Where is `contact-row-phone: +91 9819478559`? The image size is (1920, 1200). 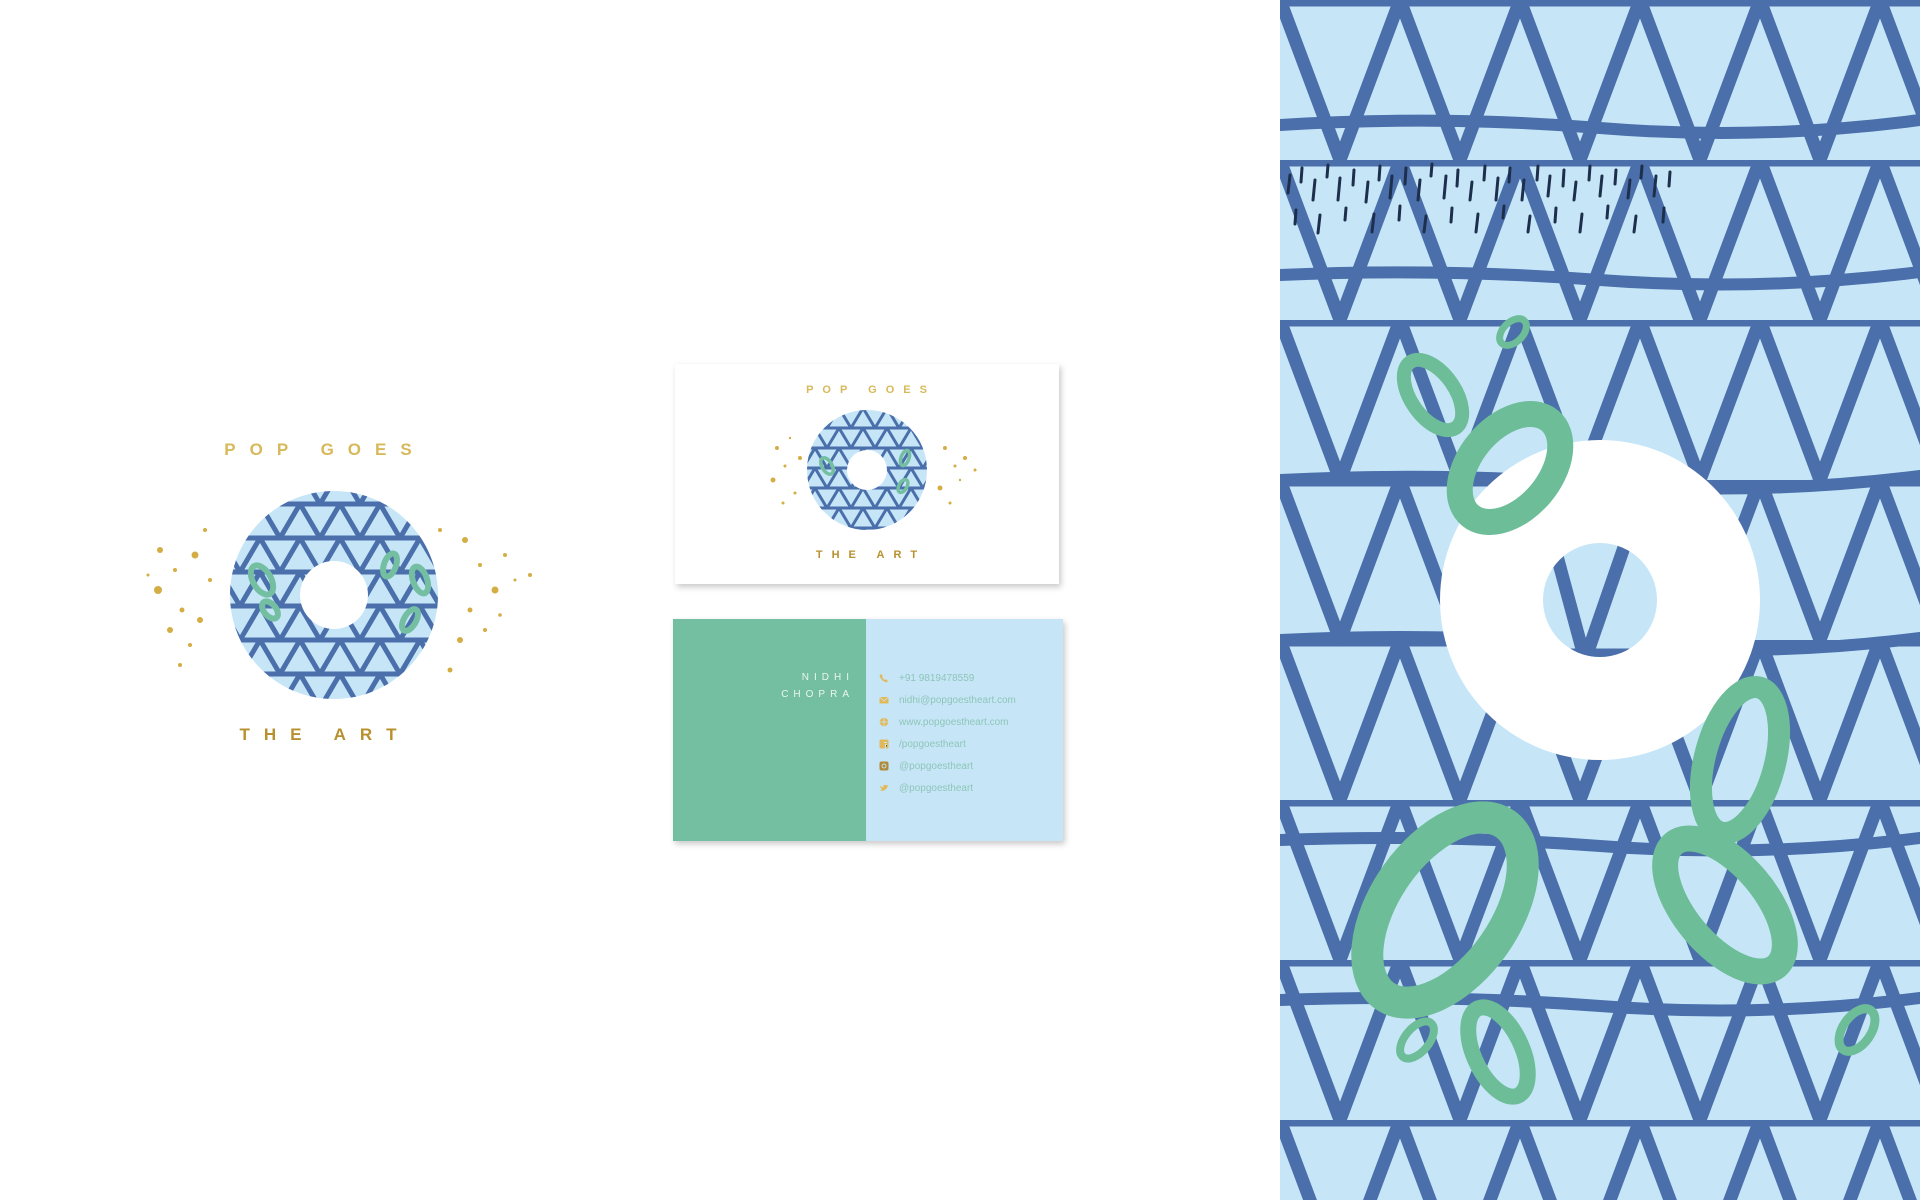
contact-row-phone: +91 9819478559 is located at coordinates (964, 678).